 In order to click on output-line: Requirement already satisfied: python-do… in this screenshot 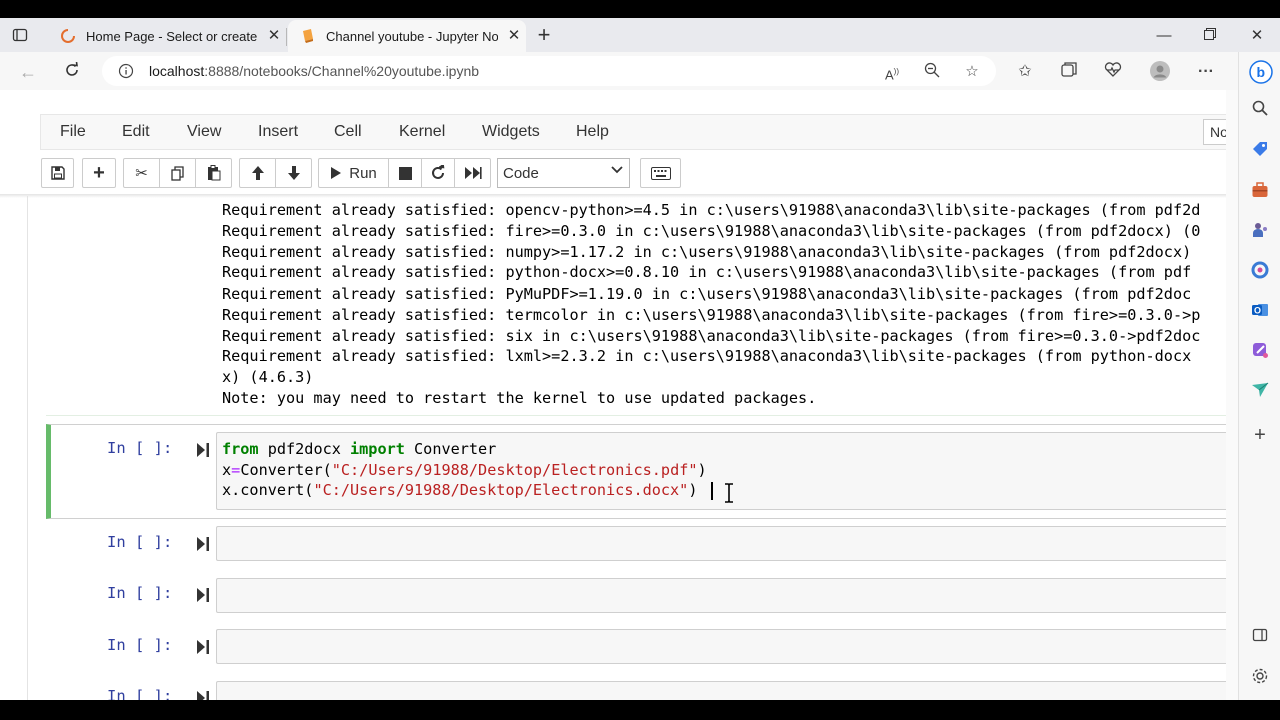, I will do `click(707, 272)`.